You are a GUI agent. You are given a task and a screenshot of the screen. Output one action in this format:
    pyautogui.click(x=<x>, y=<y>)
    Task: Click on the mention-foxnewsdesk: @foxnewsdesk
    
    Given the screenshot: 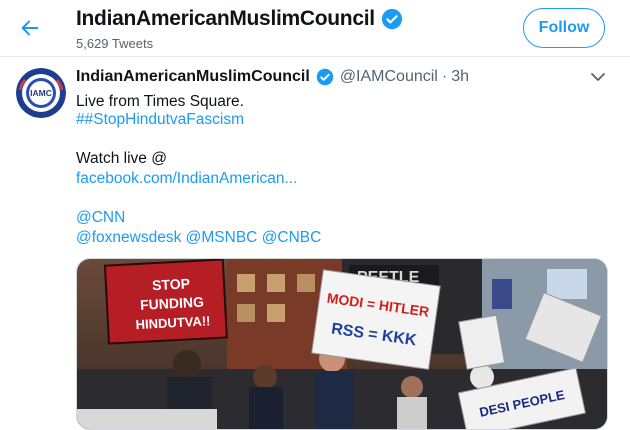 What is the action you would take?
    pyautogui.click(x=128, y=237)
    